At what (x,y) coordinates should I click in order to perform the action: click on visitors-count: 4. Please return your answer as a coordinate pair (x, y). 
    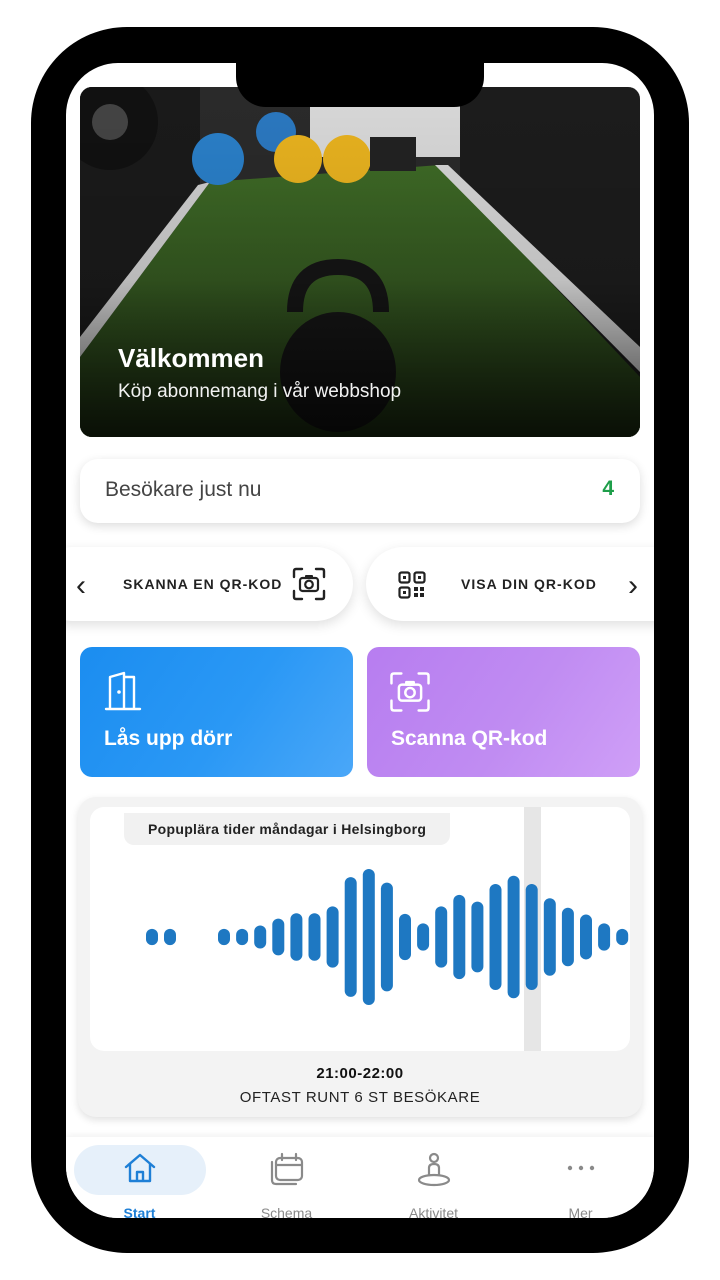
    Looking at the image, I should click on (608, 488).